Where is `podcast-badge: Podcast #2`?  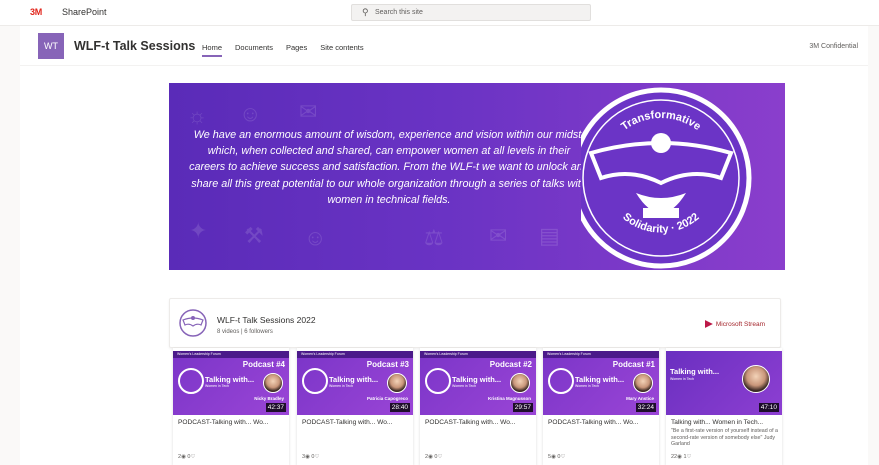 podcast-badge: Podcast #2 is located at coordinates (510, 364).